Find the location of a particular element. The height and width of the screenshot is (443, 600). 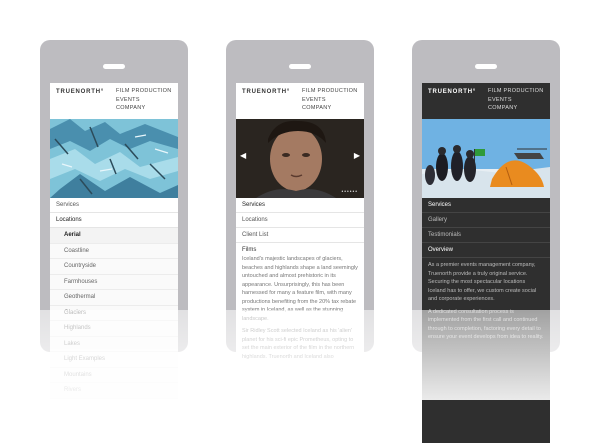

submenu-item-coastline: Coastline is located at coordinates (114, 251).